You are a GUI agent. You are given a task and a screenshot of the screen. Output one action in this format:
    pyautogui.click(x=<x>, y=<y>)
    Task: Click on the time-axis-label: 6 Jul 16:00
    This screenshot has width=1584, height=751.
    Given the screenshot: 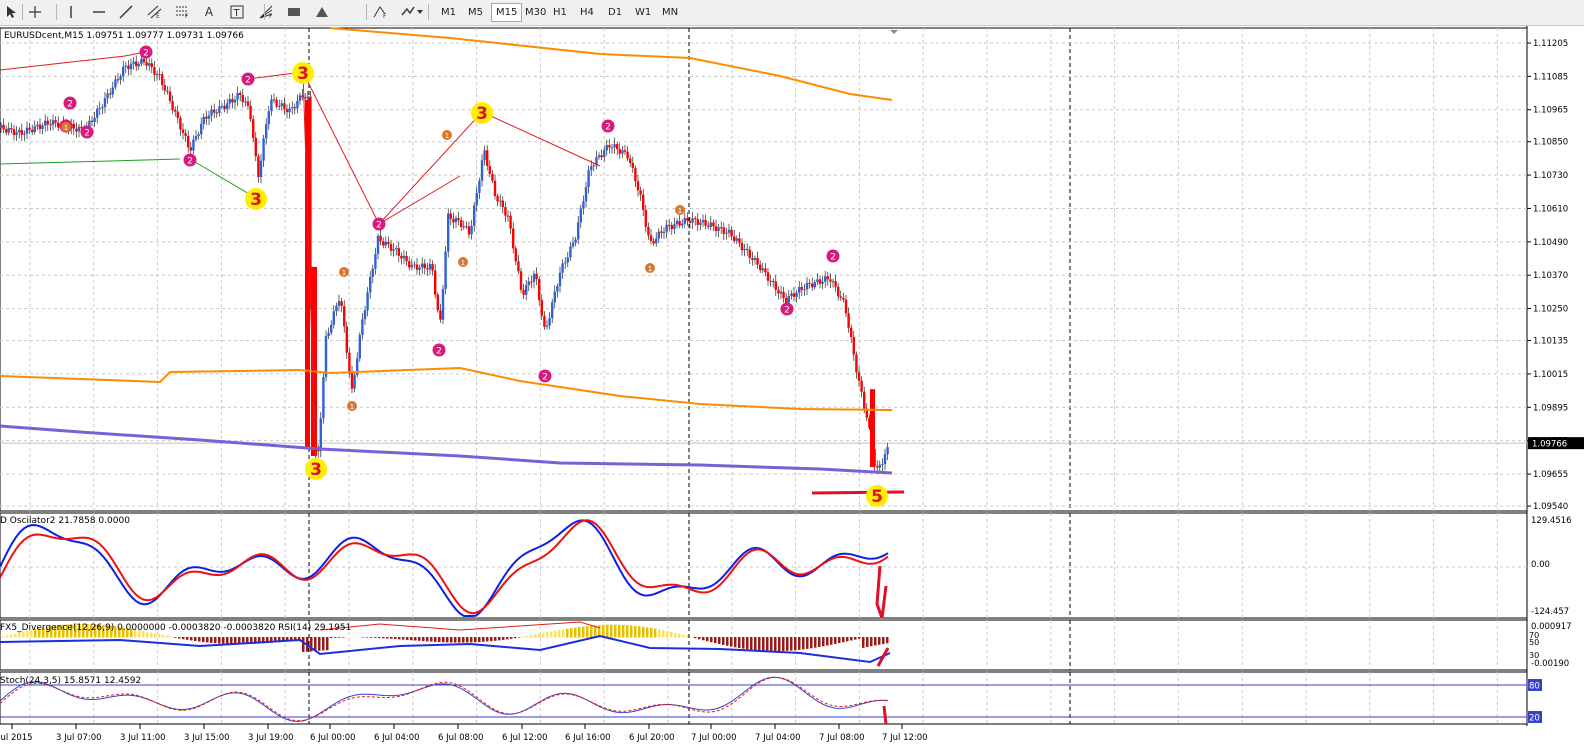 What is the action you would take?
    pyautogui.click(x=588, y=738)
    